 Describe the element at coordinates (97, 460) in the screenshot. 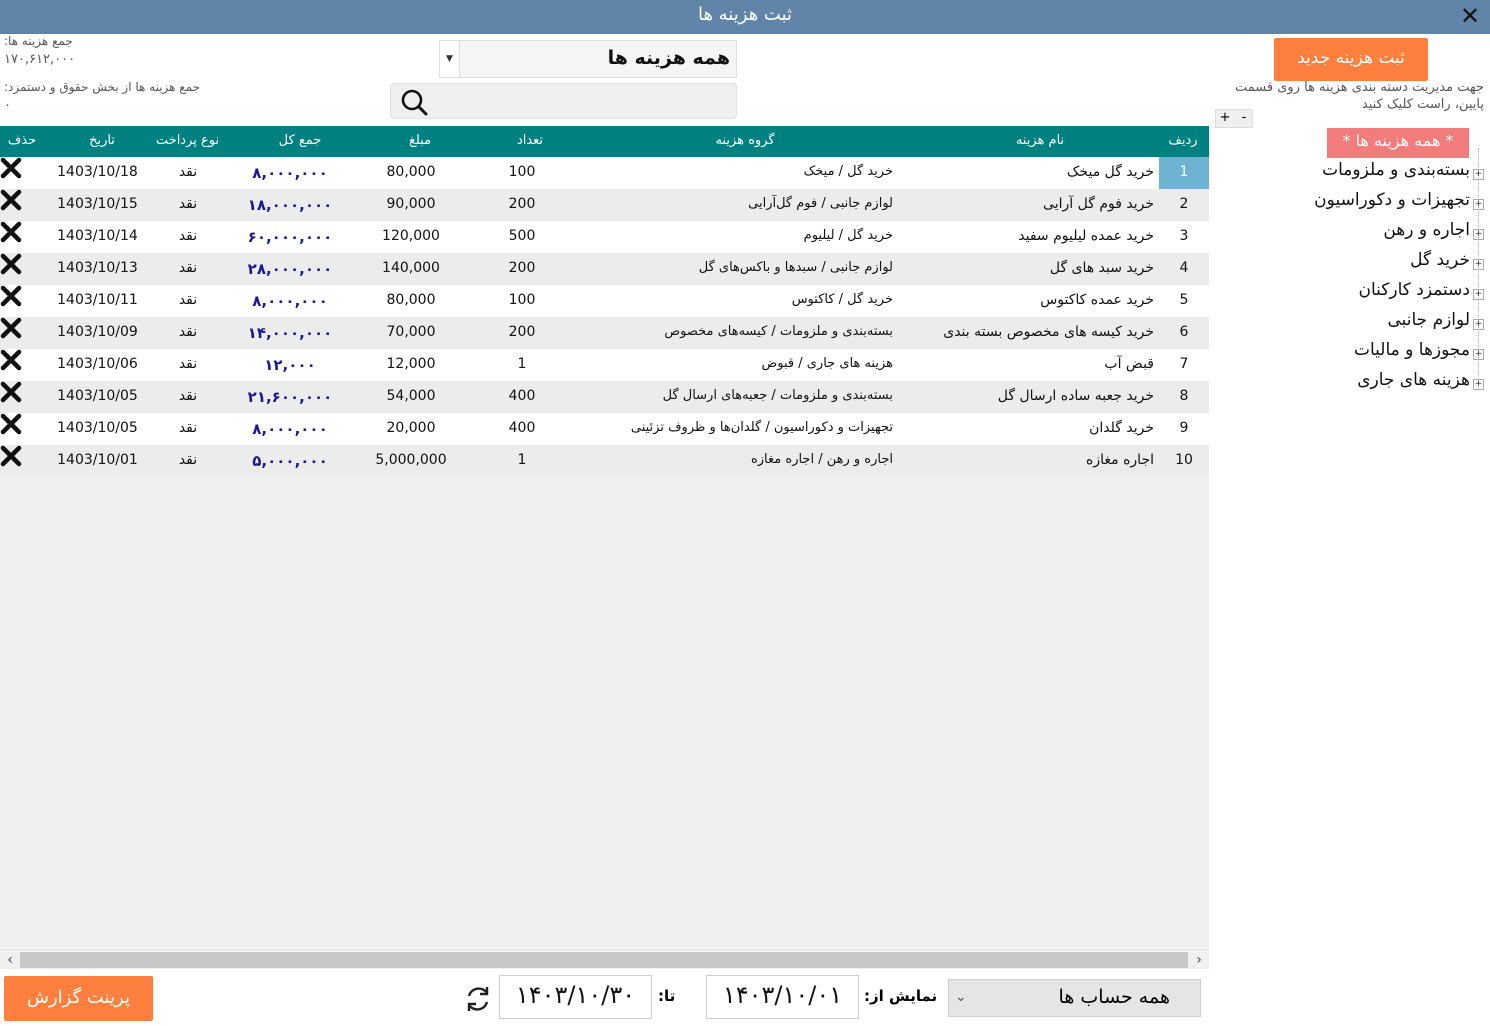

I see `date-cell: 1403/10/01` at that location.